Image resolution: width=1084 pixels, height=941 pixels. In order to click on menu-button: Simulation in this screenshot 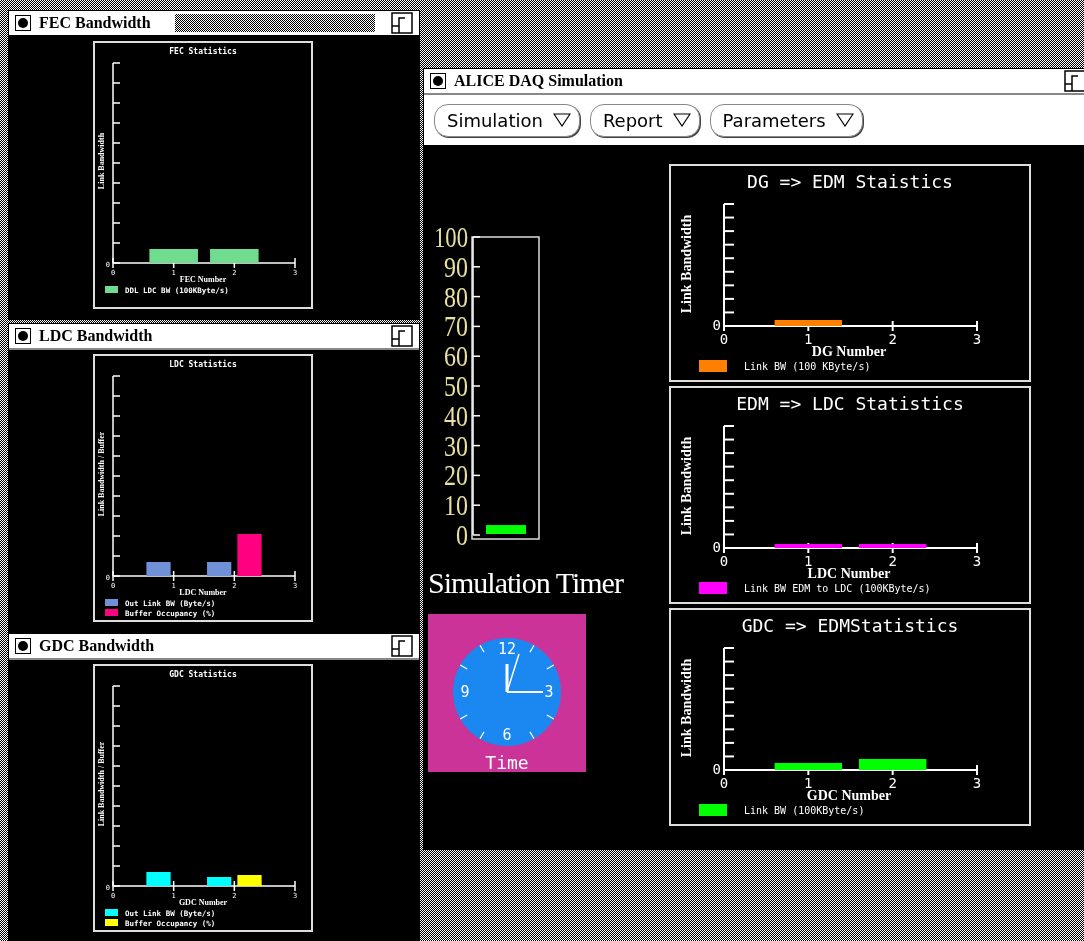, I will do `click(507, 120)`.